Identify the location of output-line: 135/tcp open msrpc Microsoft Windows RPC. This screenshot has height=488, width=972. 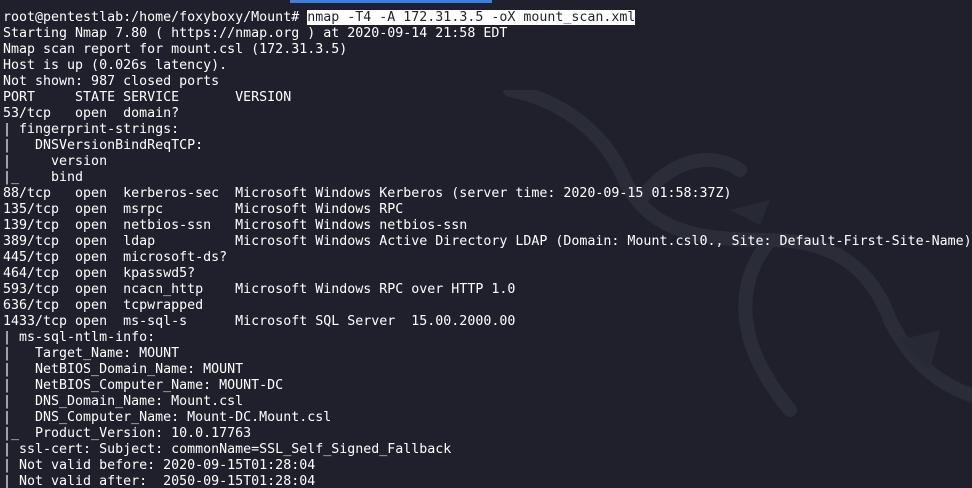
(203, 209).